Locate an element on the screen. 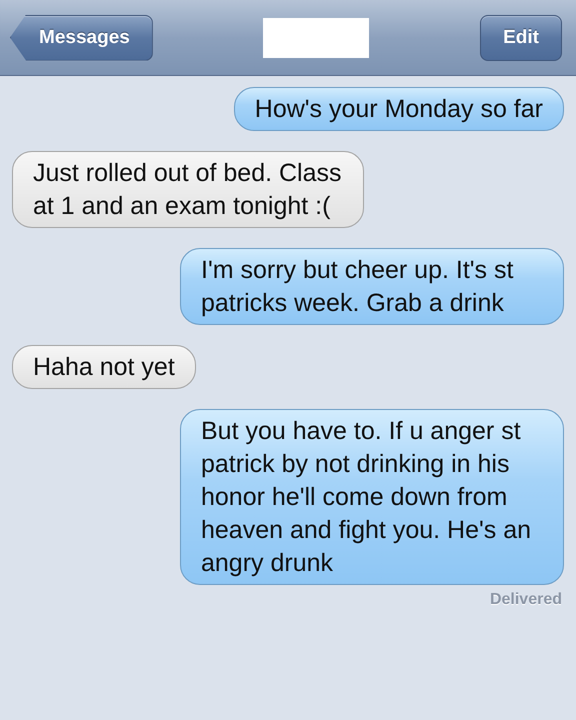  back-button: Messages is located at coordinates (81, 37).